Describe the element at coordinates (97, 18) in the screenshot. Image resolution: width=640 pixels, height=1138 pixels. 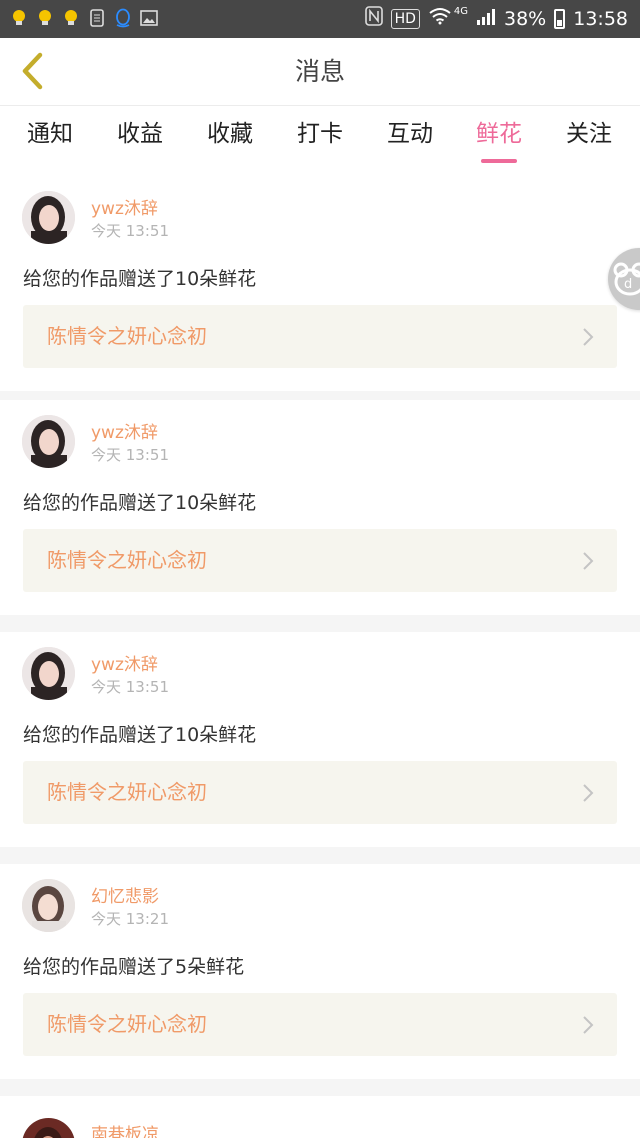
I see `document-icon` at that location.